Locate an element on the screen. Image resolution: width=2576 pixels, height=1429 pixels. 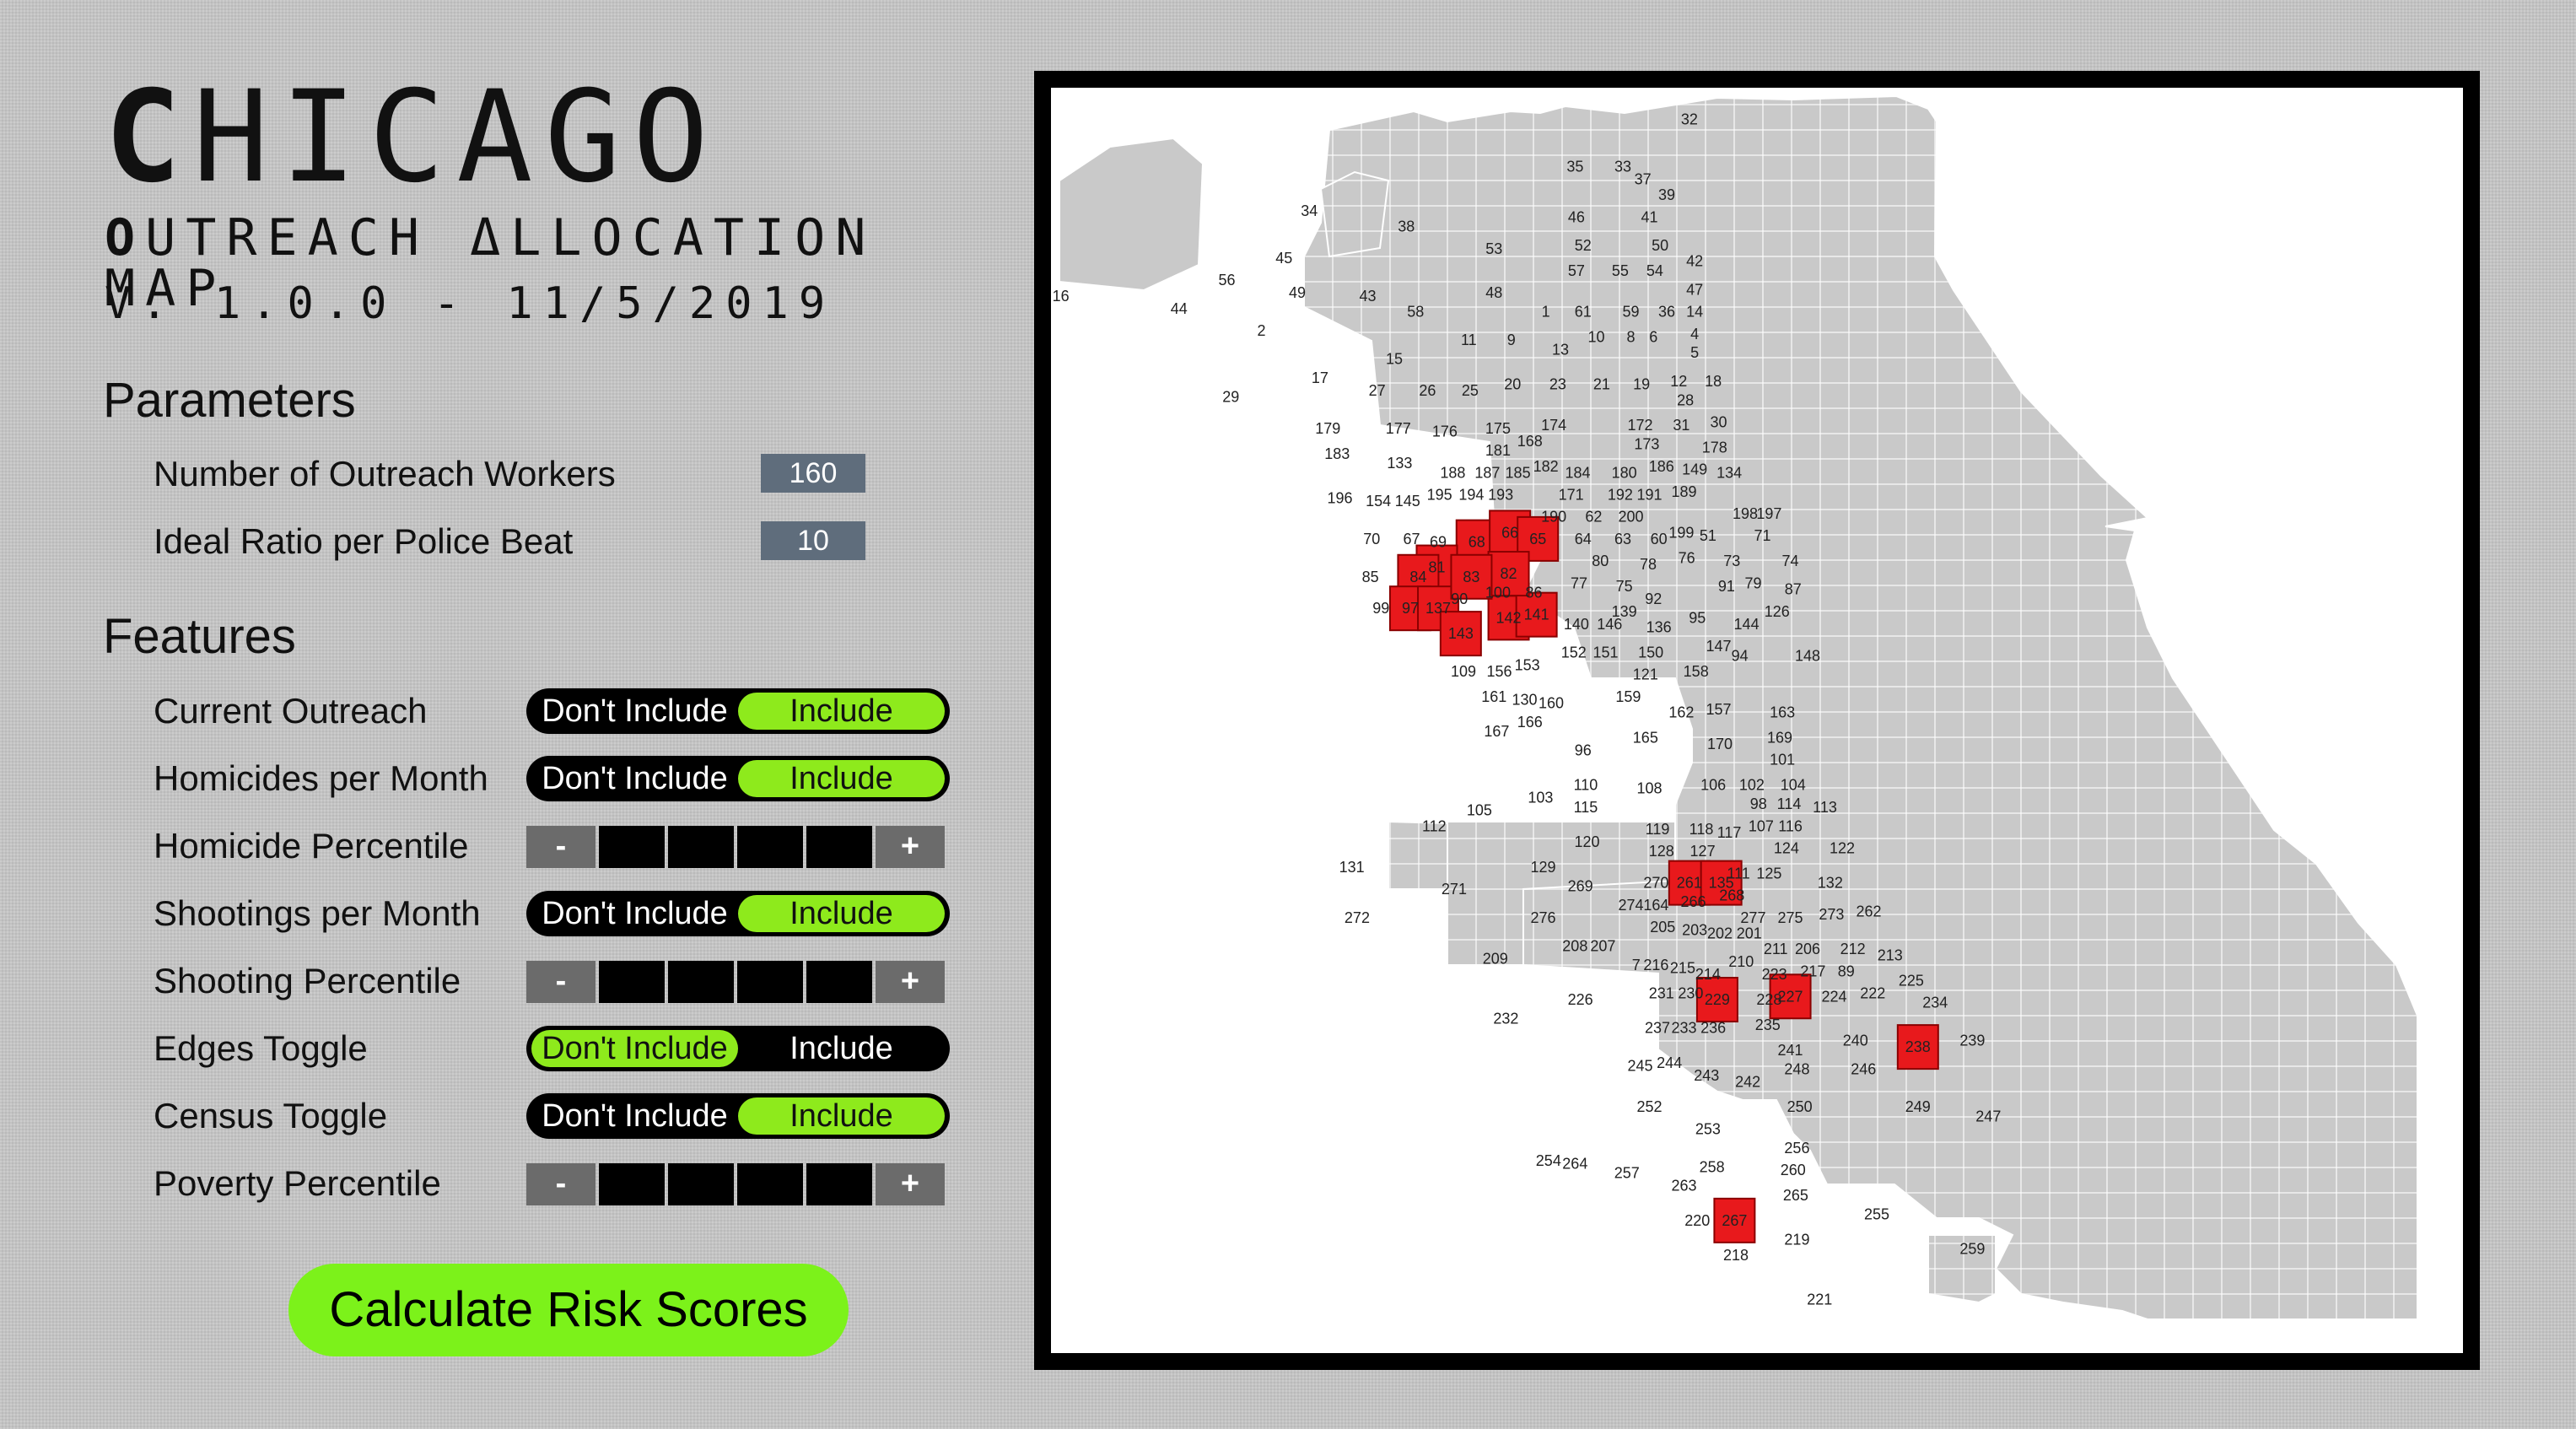
beat-label: 147 is located at coordinates (1718, 646).